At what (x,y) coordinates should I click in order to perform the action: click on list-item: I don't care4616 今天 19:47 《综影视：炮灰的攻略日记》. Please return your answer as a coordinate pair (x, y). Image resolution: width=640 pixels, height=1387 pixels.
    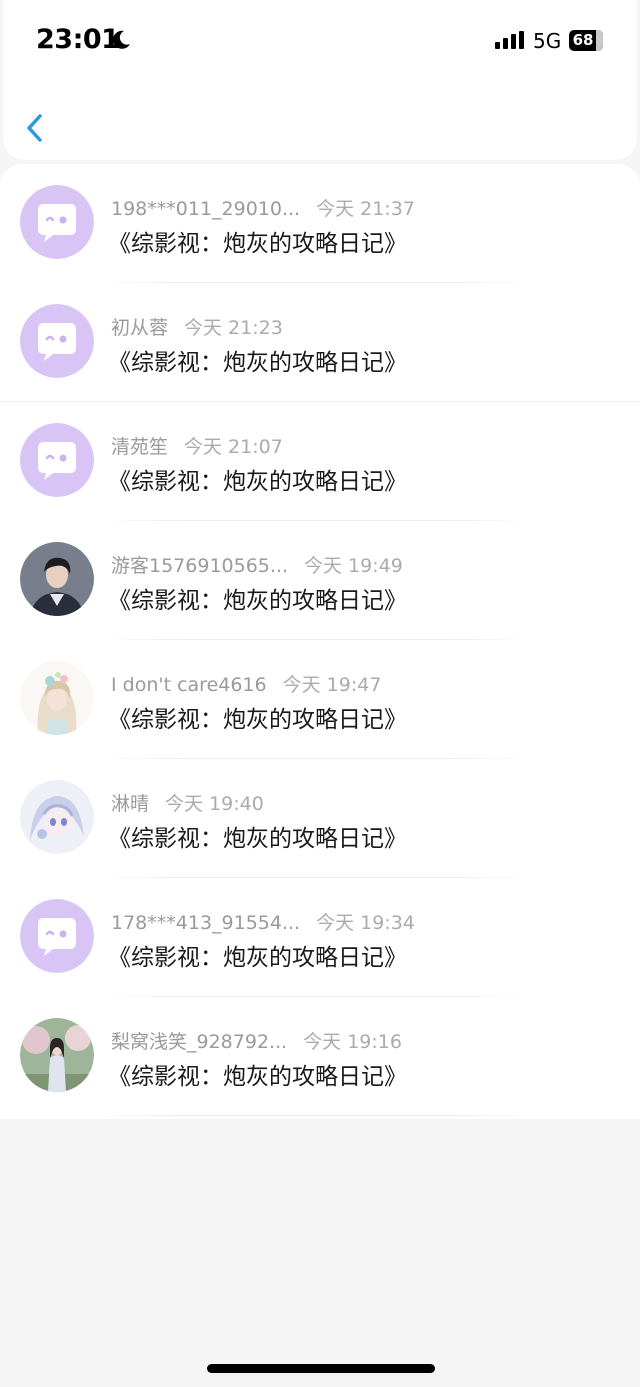
    Looking at the image, I should click on (320, 699).